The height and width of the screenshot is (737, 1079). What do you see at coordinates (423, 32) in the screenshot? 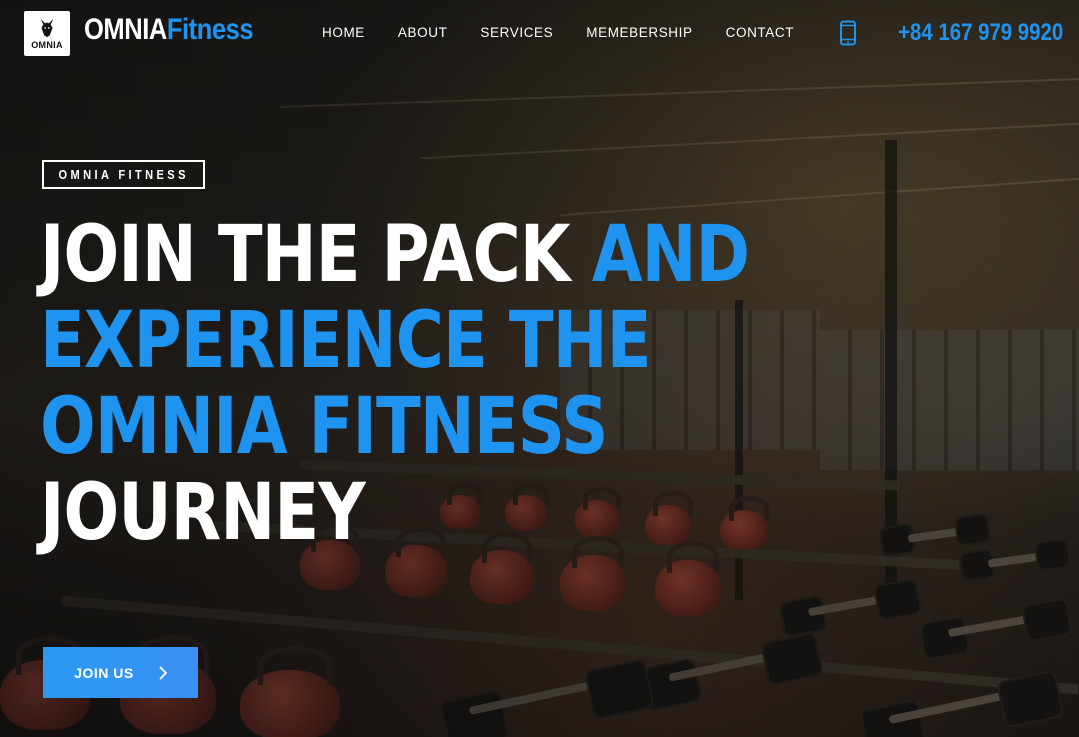
I see `nav-item-about: ABOUT` at bounding box center [423, 32].